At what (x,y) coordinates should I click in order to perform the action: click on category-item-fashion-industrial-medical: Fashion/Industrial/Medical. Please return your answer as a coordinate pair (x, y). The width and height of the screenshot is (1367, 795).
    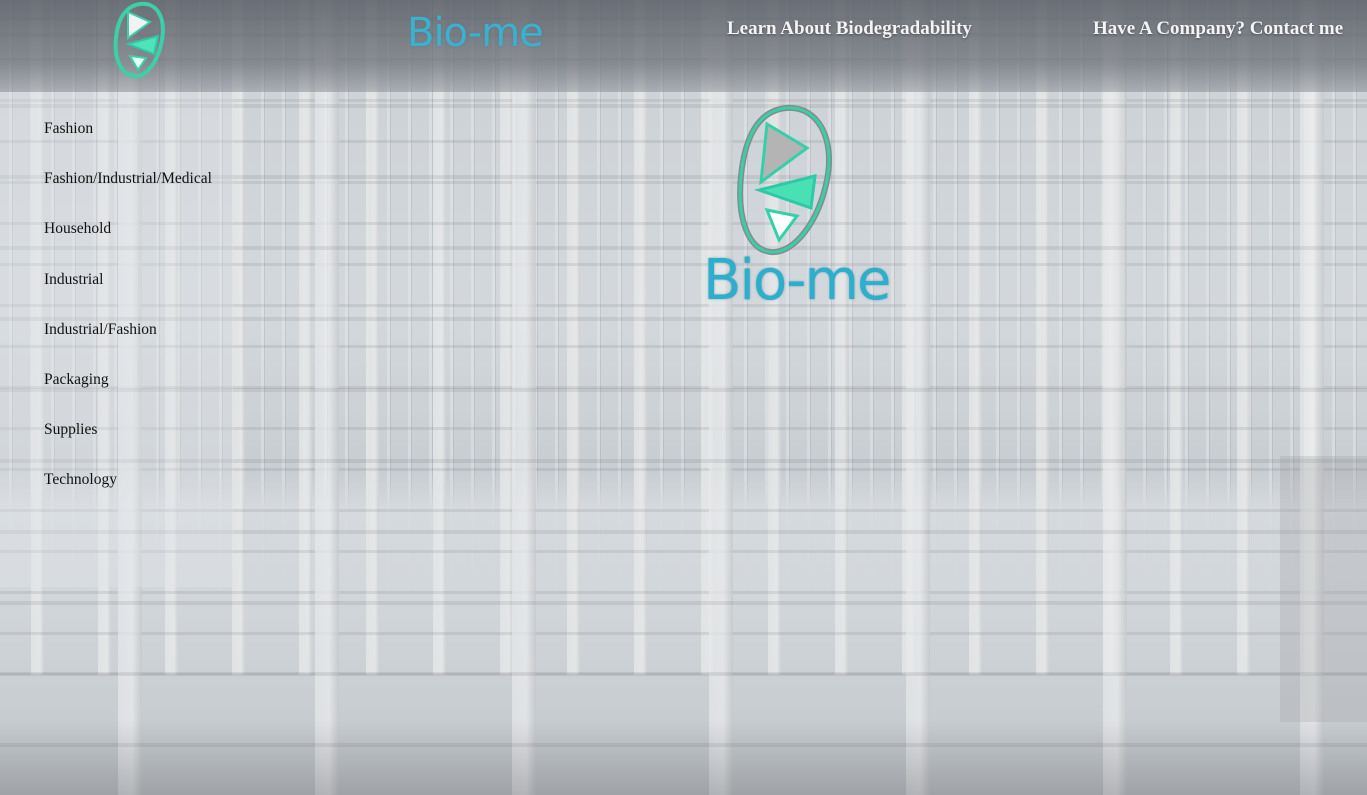
    Looking at the image, I should click on (128, 195).